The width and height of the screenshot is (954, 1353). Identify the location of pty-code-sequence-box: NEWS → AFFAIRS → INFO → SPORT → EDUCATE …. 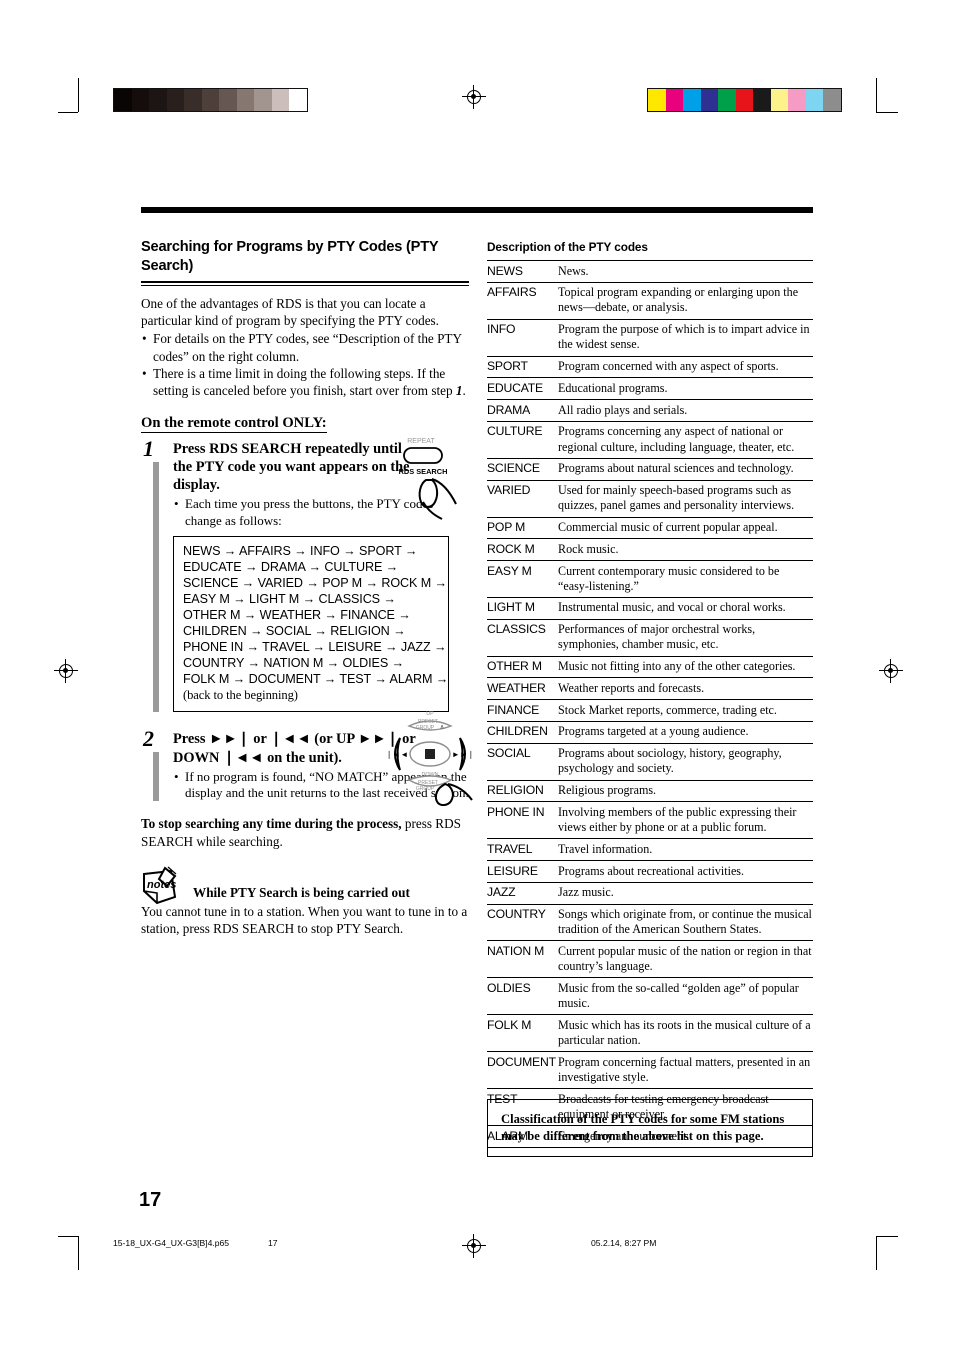
(311, 624).